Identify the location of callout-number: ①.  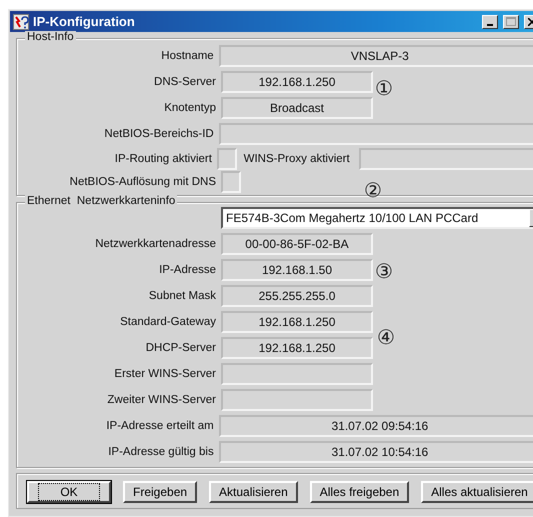
(384, 89).